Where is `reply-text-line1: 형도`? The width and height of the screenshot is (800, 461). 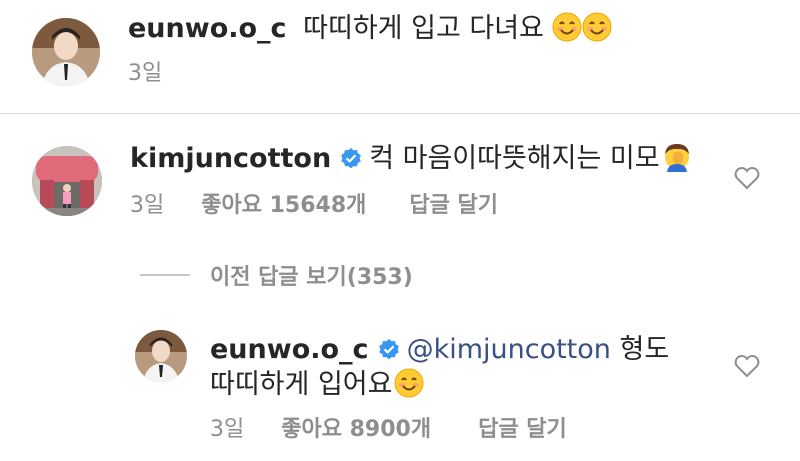
reply-text-line1: 형도 is located at coordinates (640, 349).